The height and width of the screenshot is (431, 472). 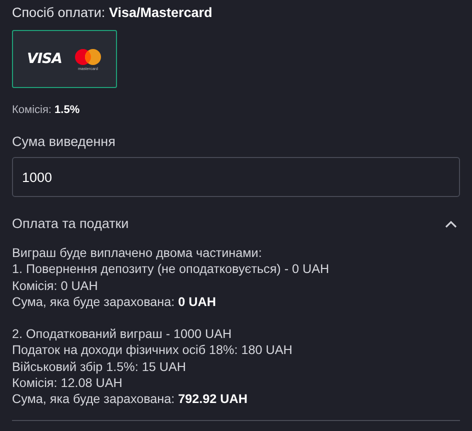 What do you see at coordinates (99, 367) in the screenshot?
I see `tax-info-line: Військовий збір 1.5%: 15 UAH` at bounding box center [99, 367].